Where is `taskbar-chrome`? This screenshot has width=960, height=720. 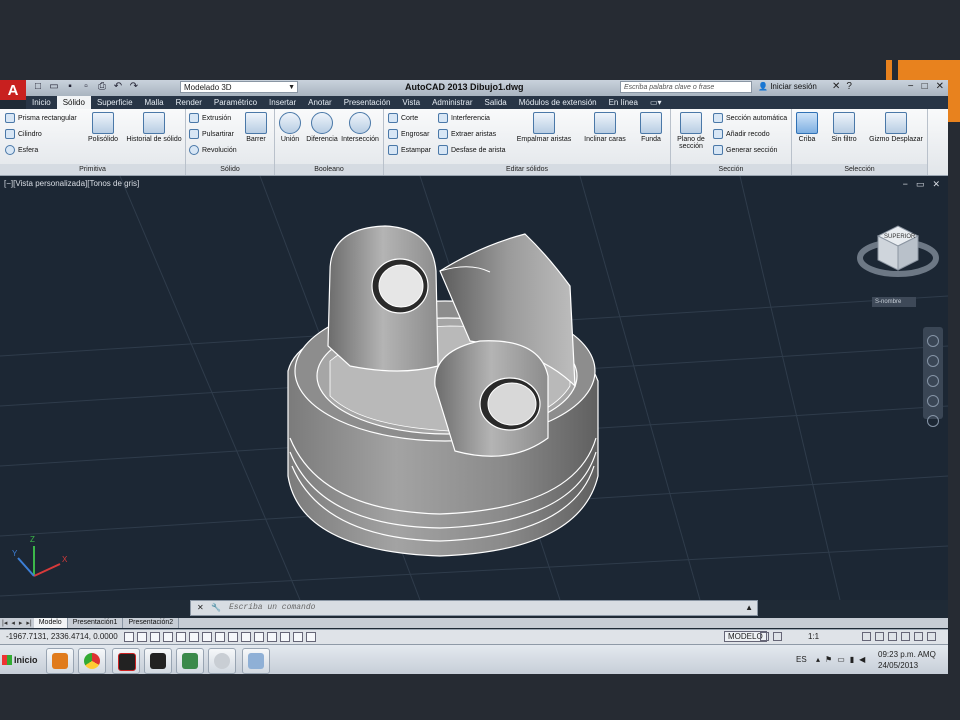
taskbar-chrome is located at coordinates (92, 661).